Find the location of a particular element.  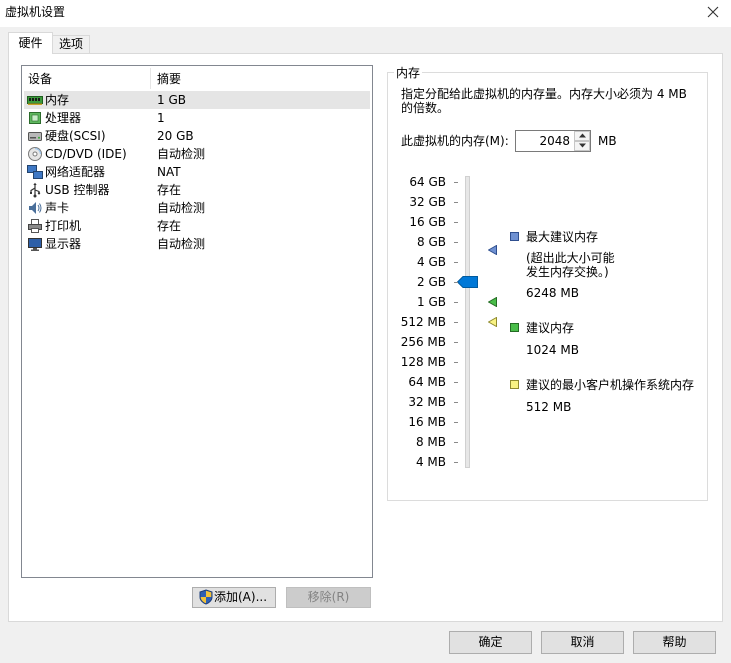

network-adapter-icon is located at coordinates (35, 172).